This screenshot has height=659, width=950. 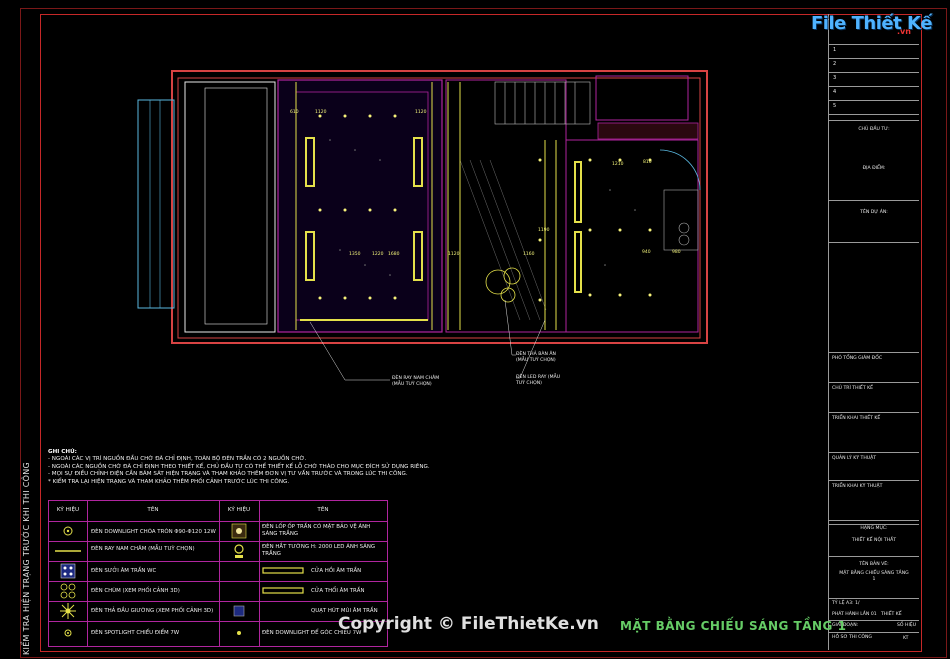 I want to click on wc-heater-symbol-icon, so click(x=68, y=571).